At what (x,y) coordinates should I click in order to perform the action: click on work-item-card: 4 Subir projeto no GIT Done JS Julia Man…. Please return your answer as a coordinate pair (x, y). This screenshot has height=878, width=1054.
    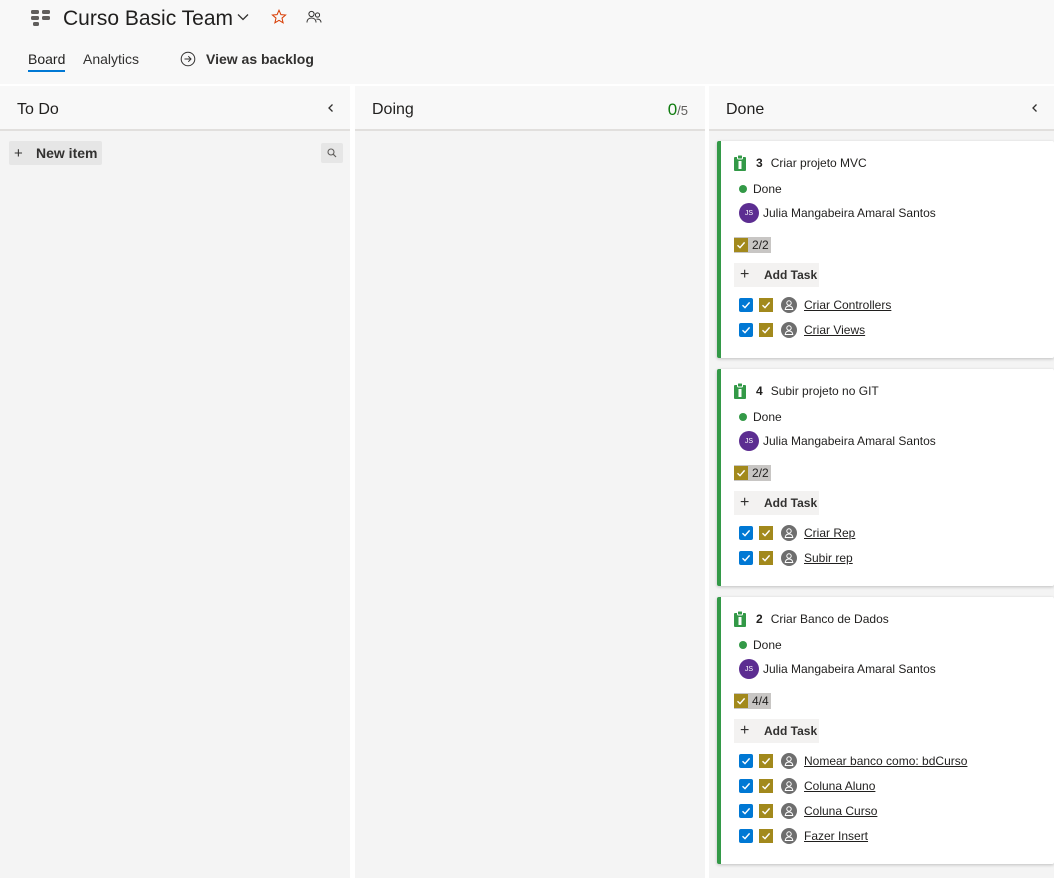
    Looking at the image, I should click on (885, 477).